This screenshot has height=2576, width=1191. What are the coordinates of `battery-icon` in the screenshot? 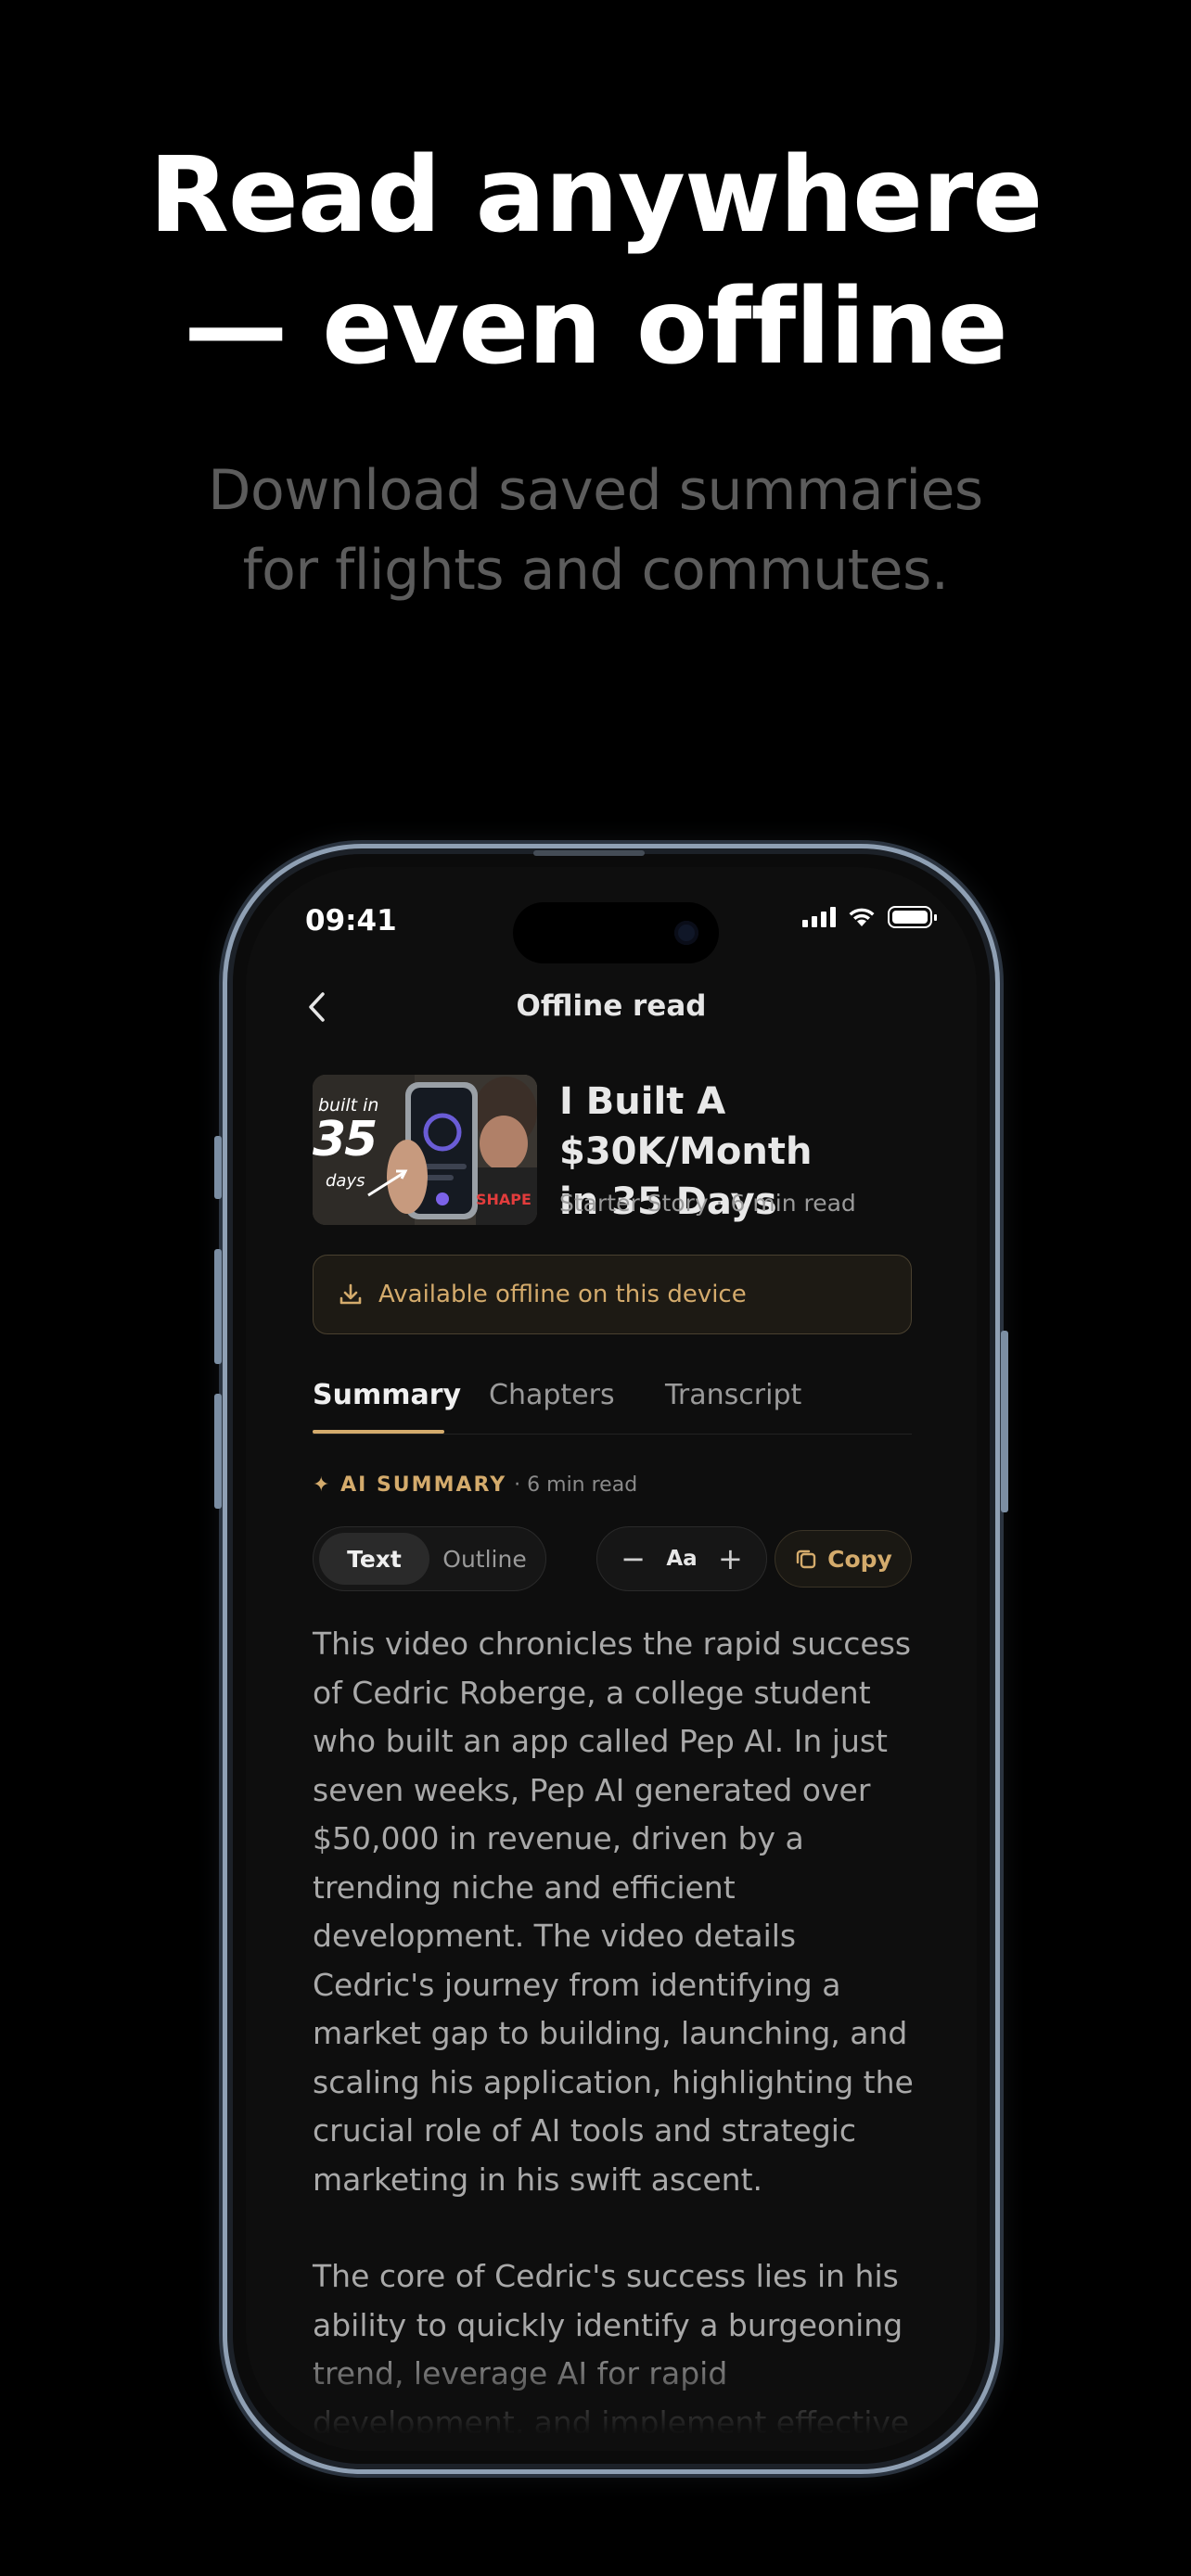 It's located at (912, 917).